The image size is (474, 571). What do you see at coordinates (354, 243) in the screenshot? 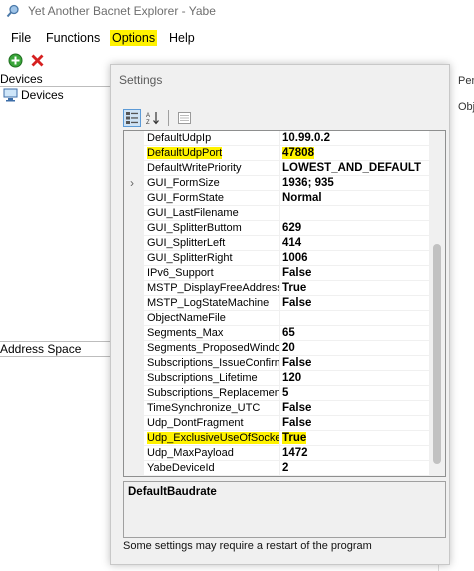
I see `property-value: 414` at bounding box center [354, 243].